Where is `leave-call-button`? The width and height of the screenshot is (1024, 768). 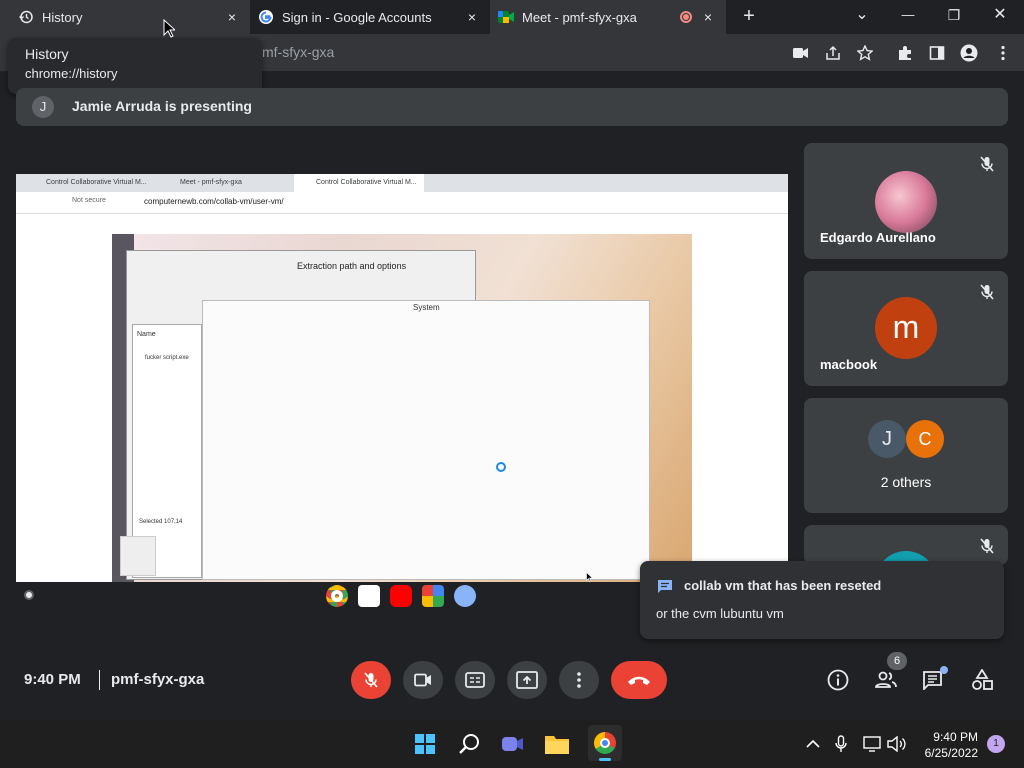
leave-call-button is located at coordinates (639, 680).